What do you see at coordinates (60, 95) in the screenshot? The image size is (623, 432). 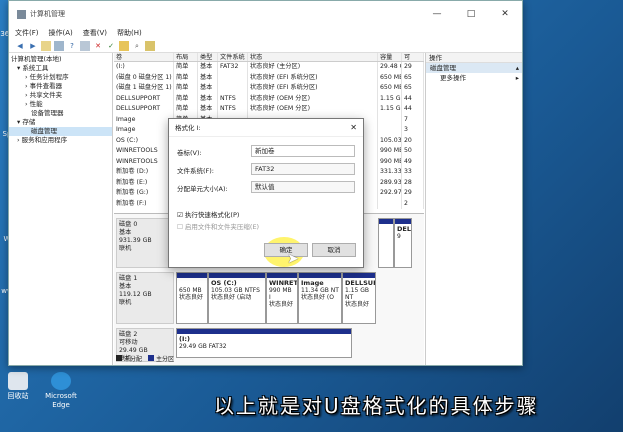 I see `tree-item-shared-folders: › 共享文件夹` at bounding box center [60, 95].